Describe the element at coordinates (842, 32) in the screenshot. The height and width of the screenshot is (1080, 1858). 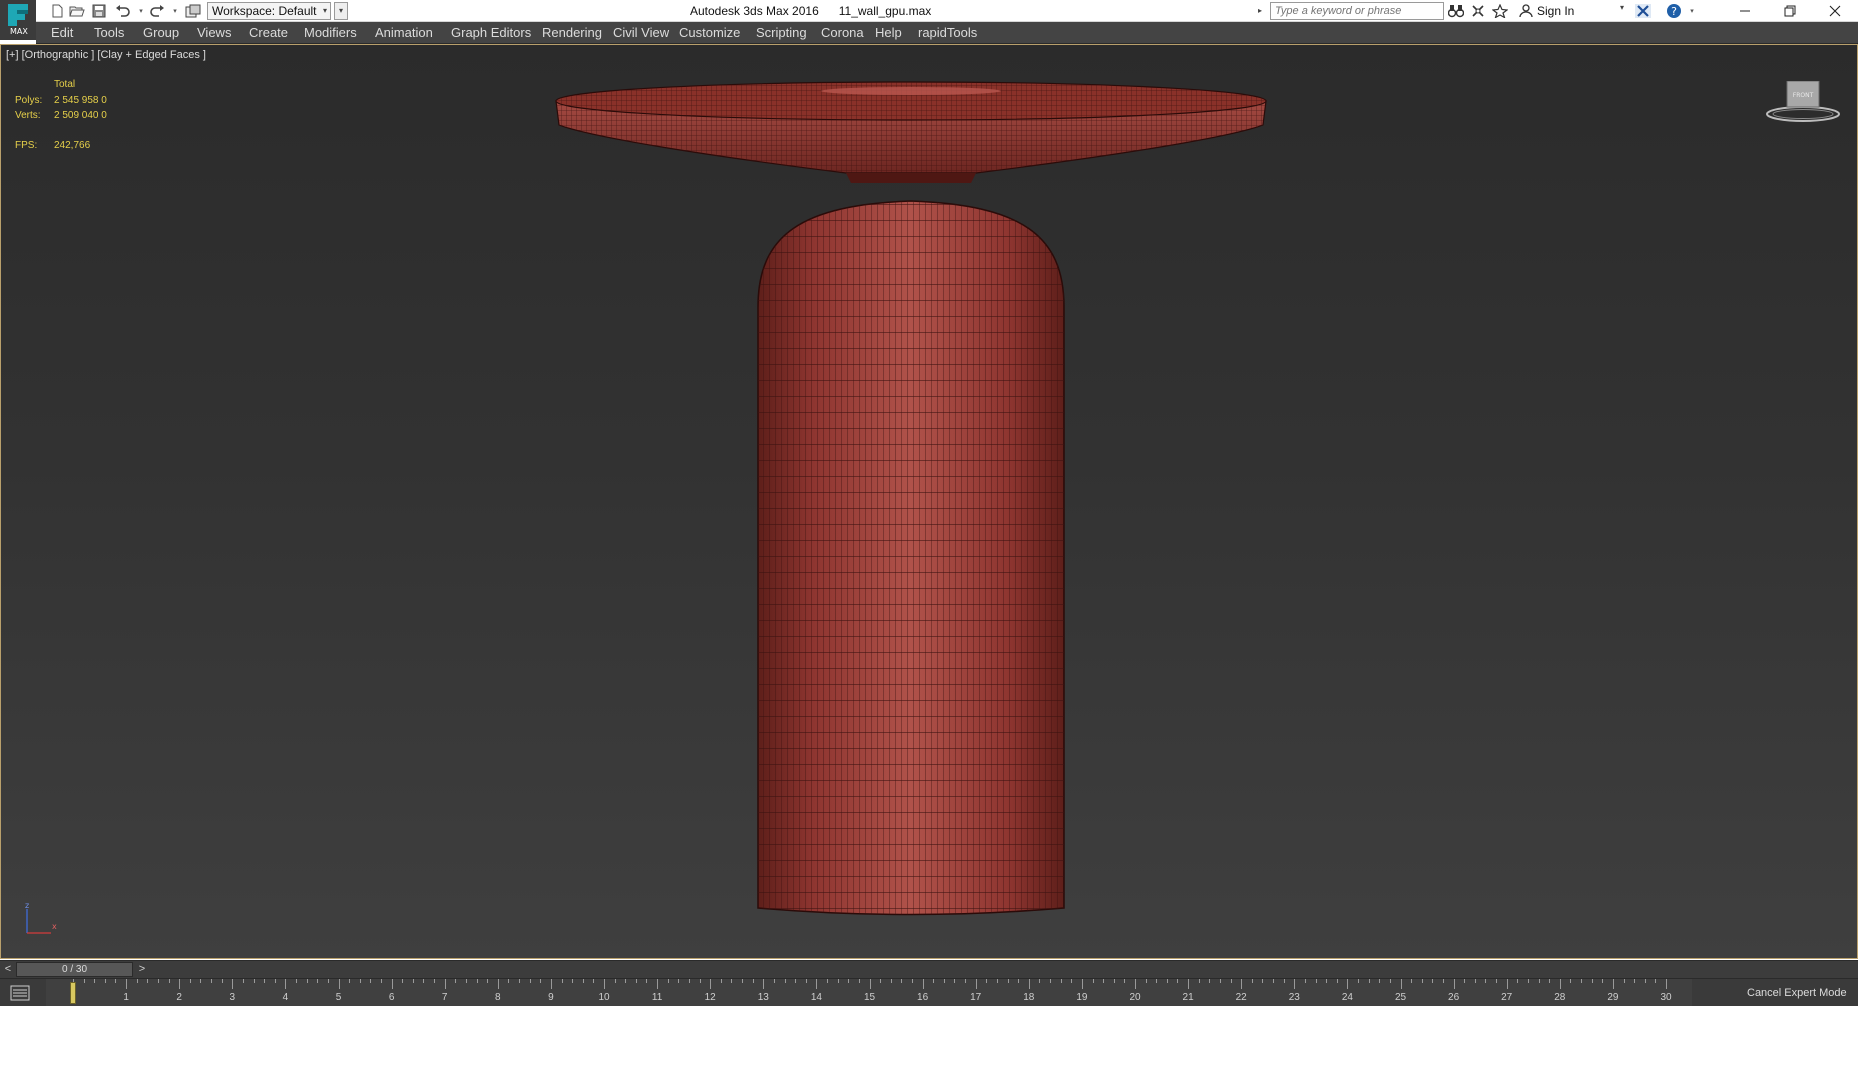
I see `menu-corona: Corona` at that location.